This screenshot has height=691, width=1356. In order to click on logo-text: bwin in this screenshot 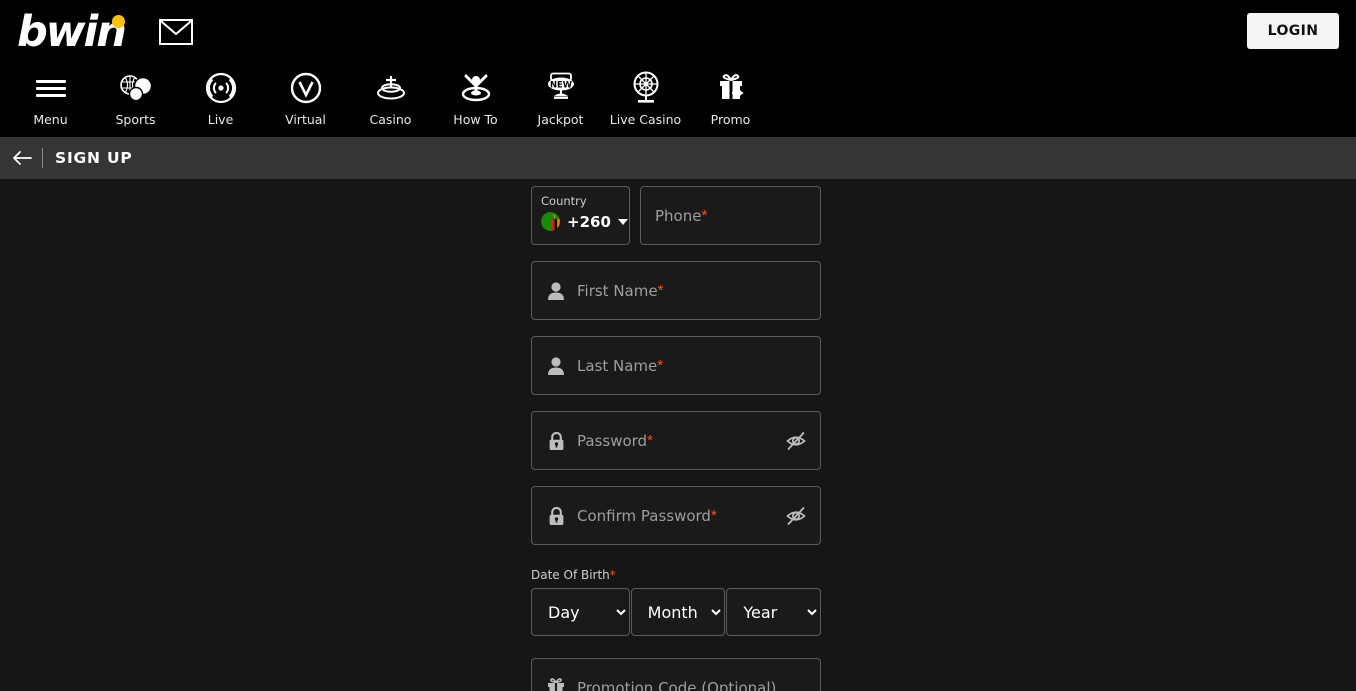, I will do `click(72, 31)`.